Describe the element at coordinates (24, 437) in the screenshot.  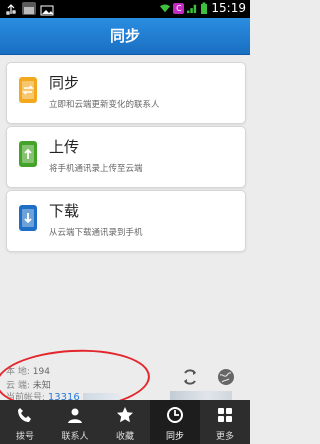
I see `tab-dial-label: 拨号` at that location.